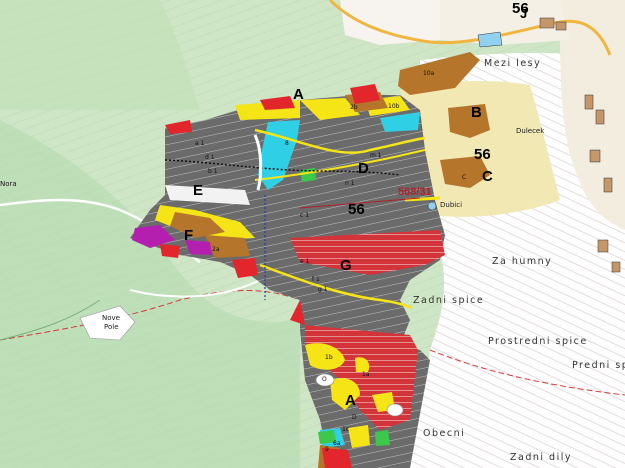 Image resolution: width=625 pixels, height=468 pixels. Describe the element at coordinates (513, 63) in the screenshot. I see `locality-mezi-lesy: Mezi lesy` at that location.